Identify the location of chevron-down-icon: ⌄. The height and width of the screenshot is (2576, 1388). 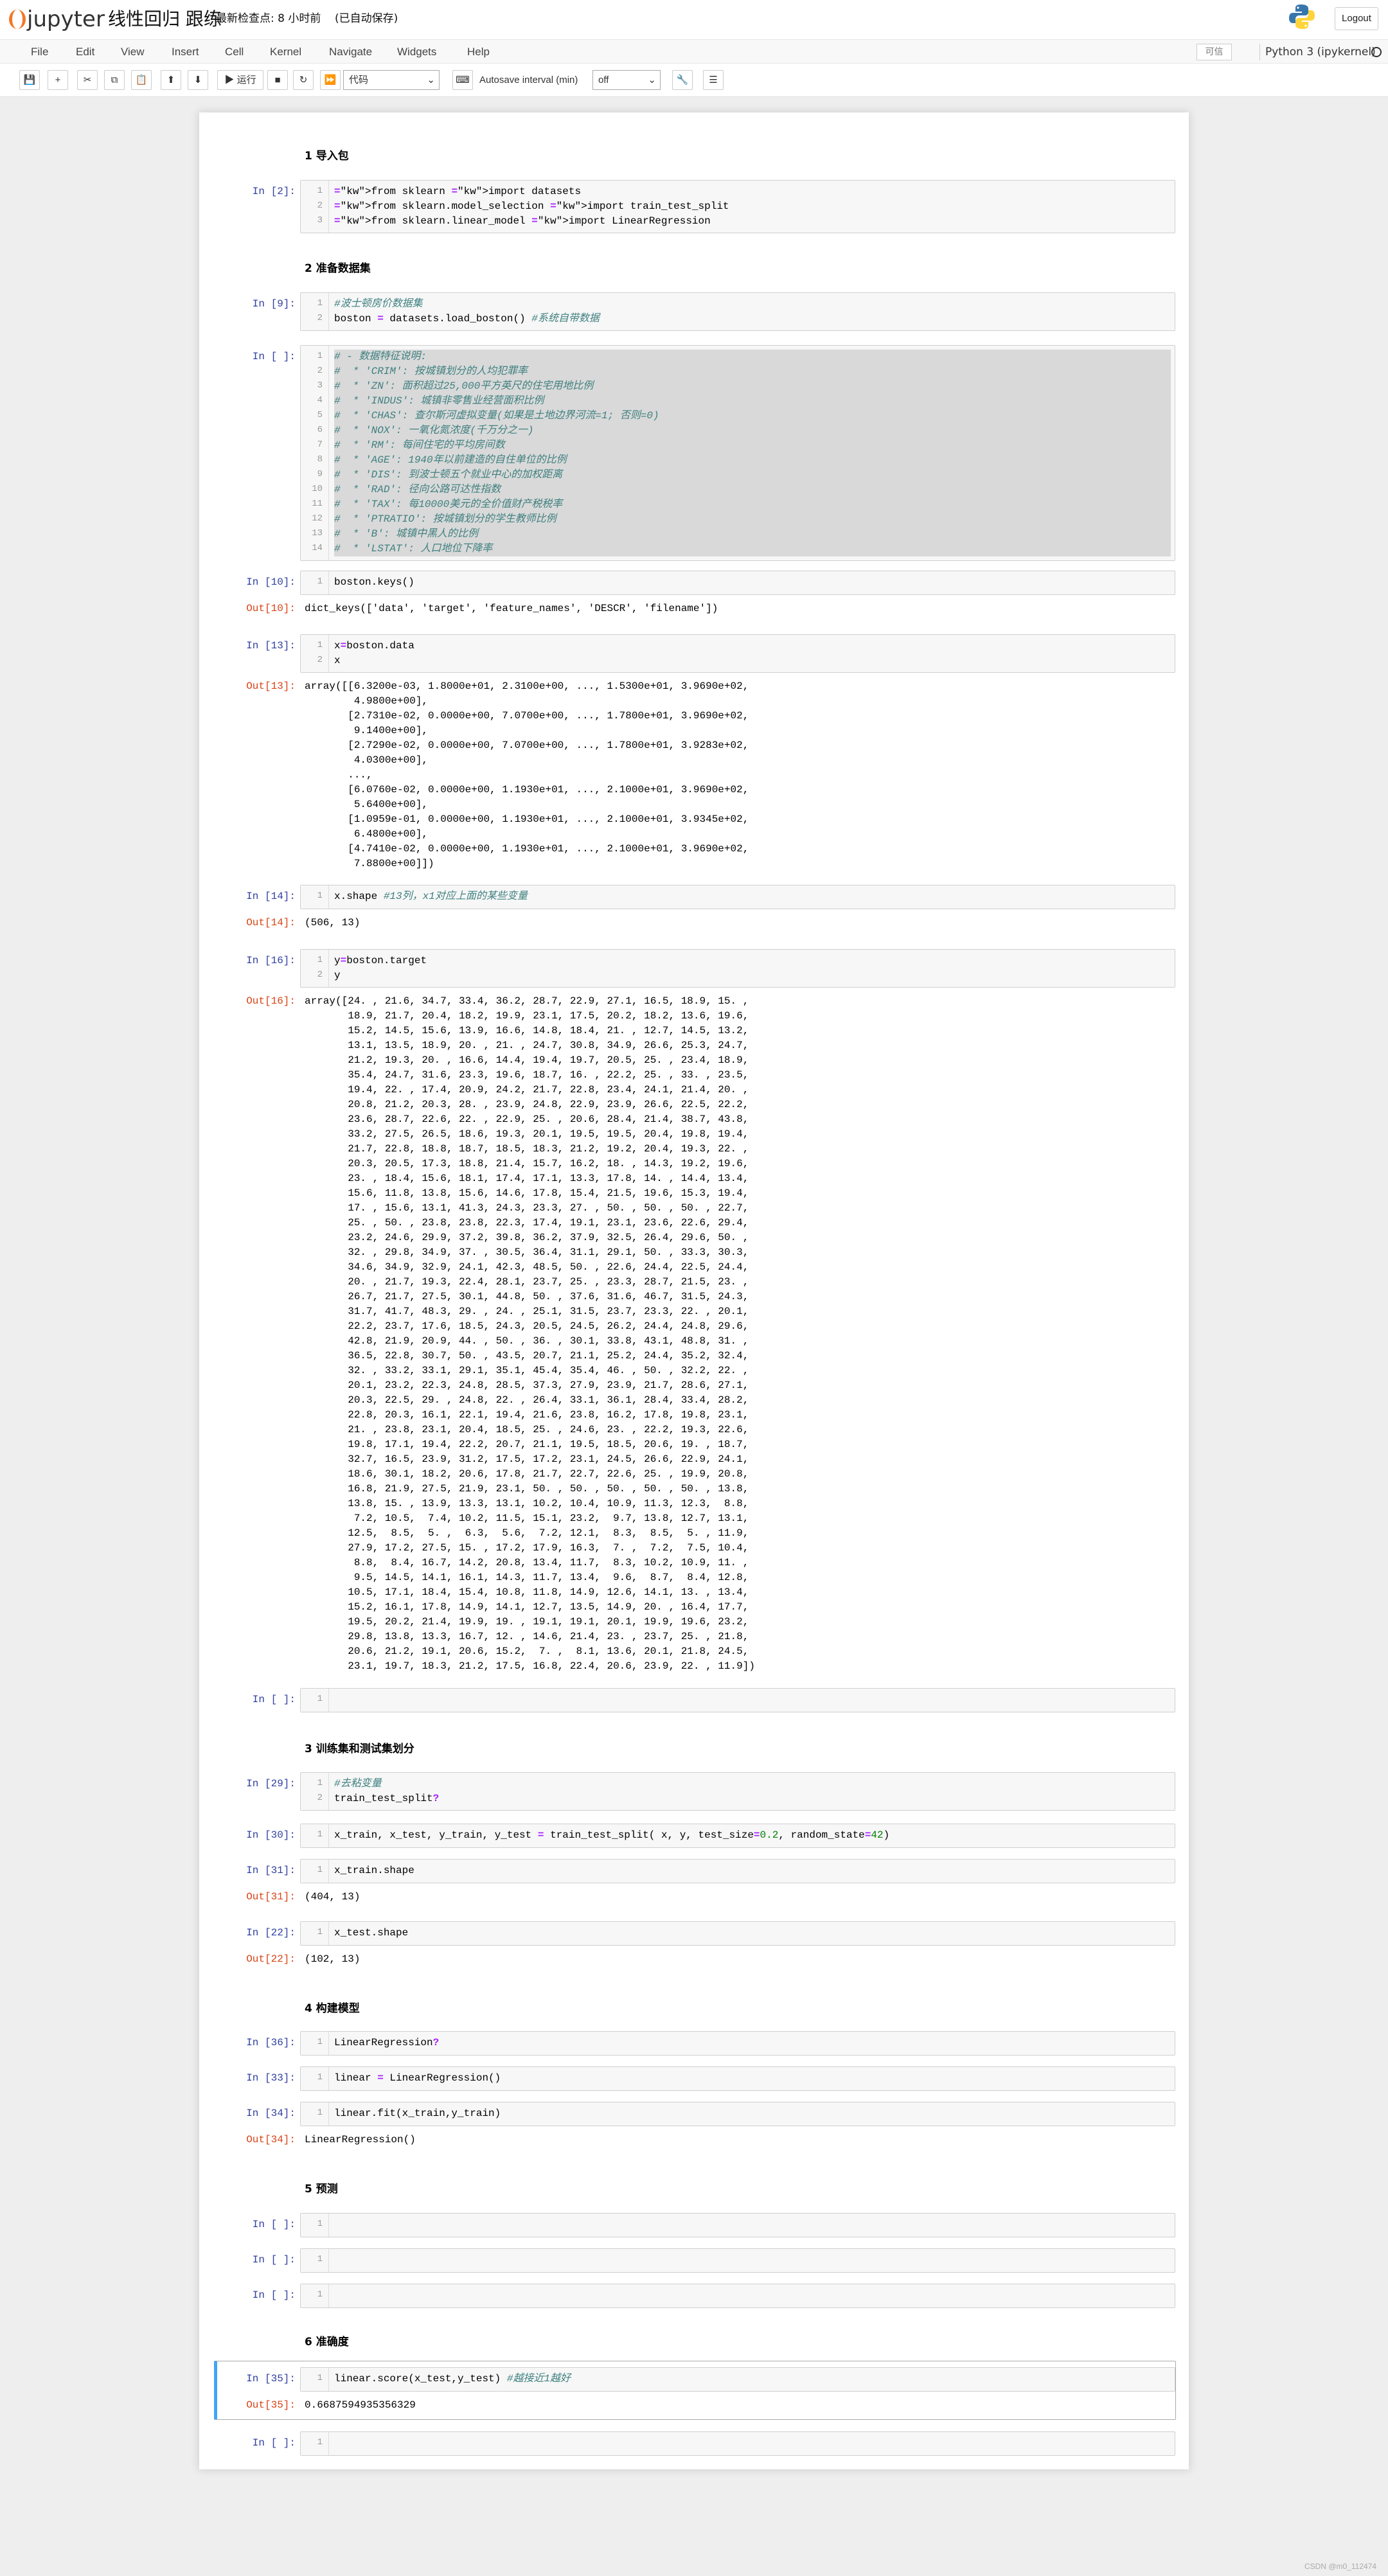
(431, 80).